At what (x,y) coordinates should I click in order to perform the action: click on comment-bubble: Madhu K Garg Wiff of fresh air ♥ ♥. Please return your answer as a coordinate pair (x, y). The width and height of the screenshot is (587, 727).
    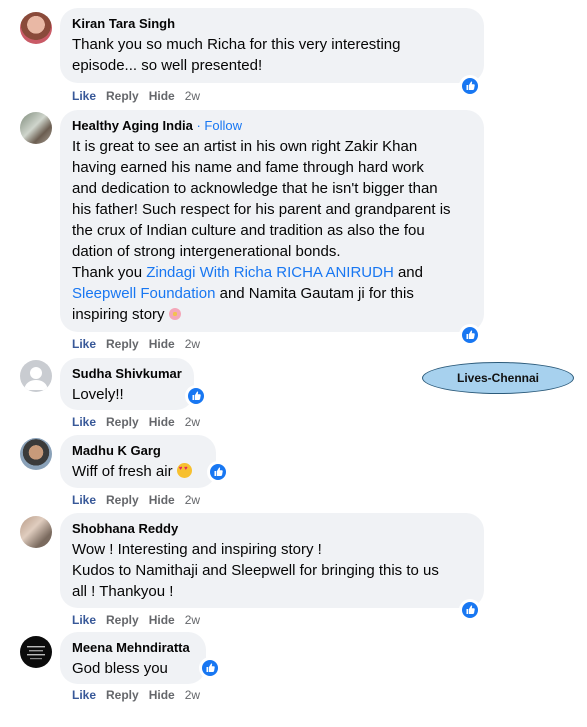
    Looking at the image, I should click on (138, 461).